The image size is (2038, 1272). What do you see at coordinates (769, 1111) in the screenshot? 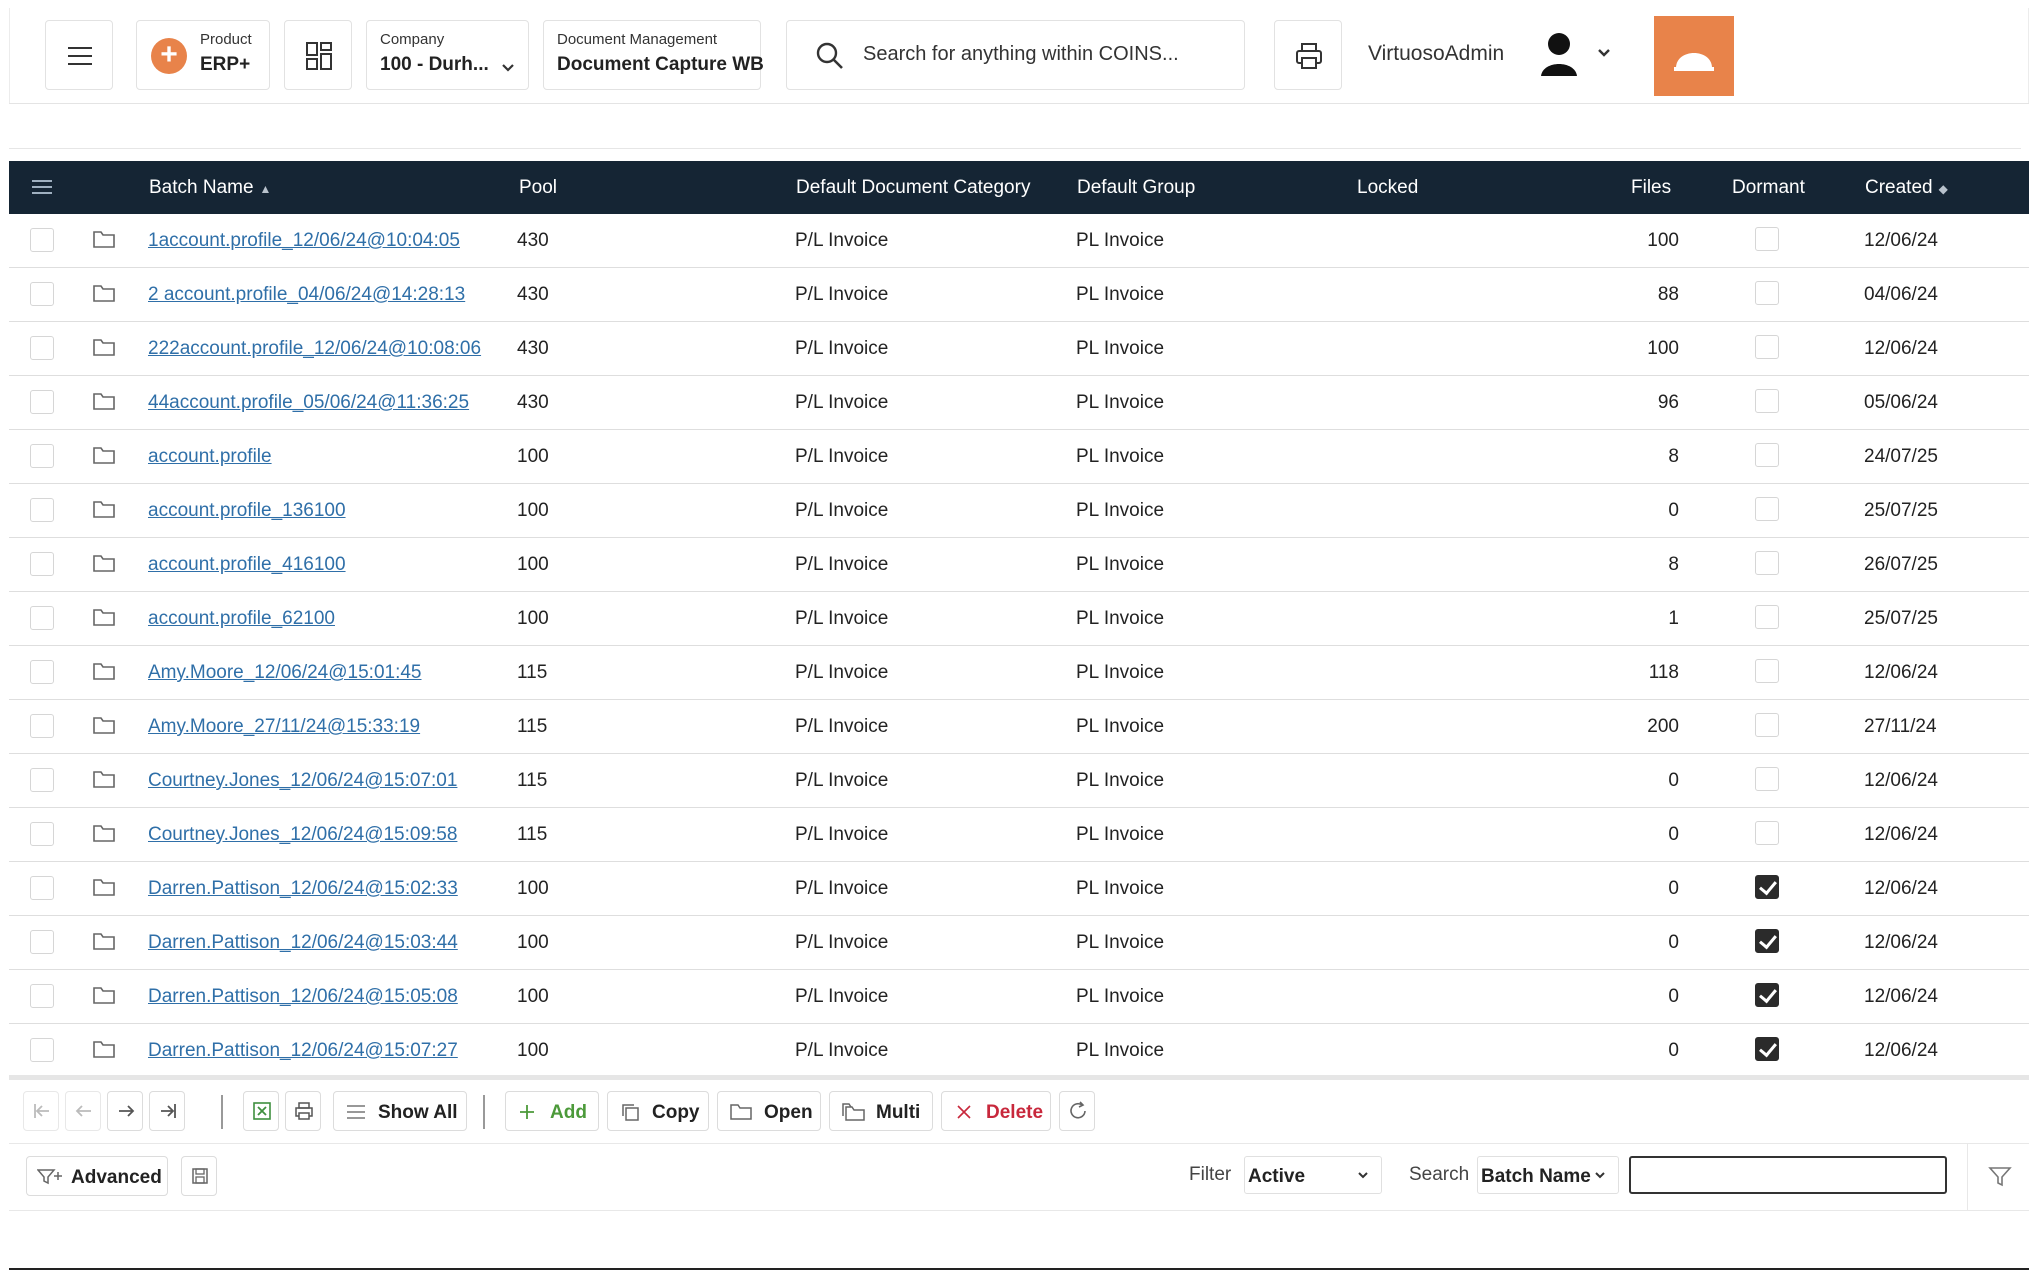
I see `open-button: Open` at bounding box center [769, 1111].